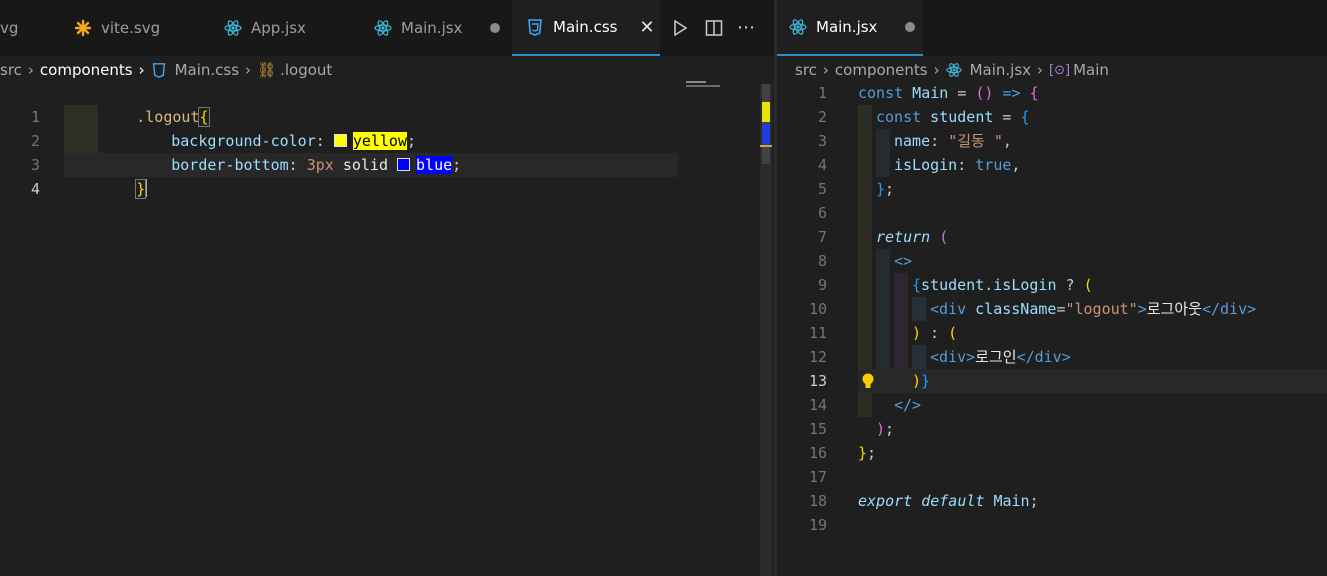 Image resolution: width=1327 pixels, height=576 pixels. I want to click on line-number: 14, so click(817, 405).